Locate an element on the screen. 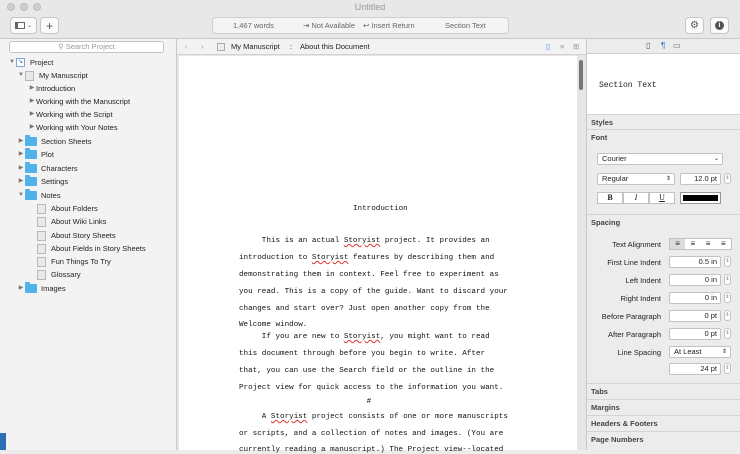  inspector-tabs: ▯ ¶ ▭ is located at coordinates (663, 46).